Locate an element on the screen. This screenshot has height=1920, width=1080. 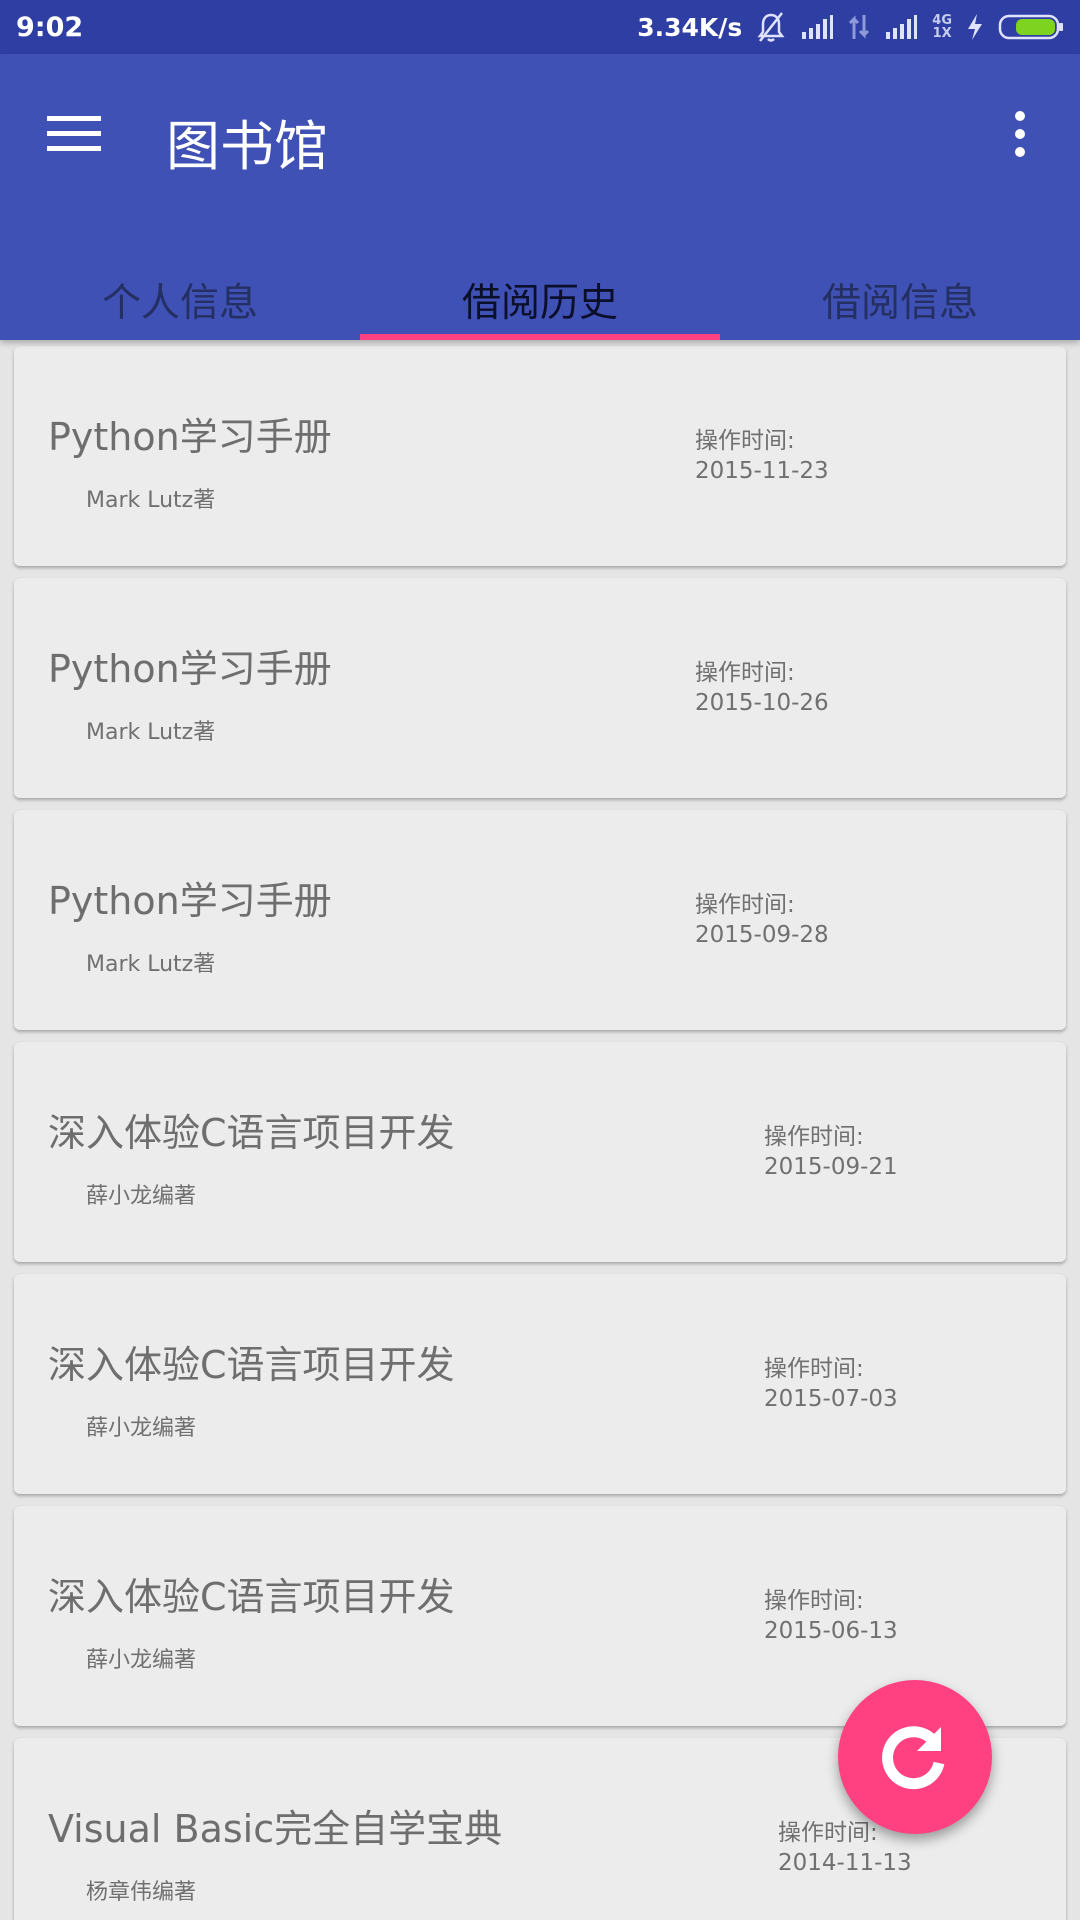
operation-time: 操作时间: 2015-09-28 is located at coordinates (762, 920).